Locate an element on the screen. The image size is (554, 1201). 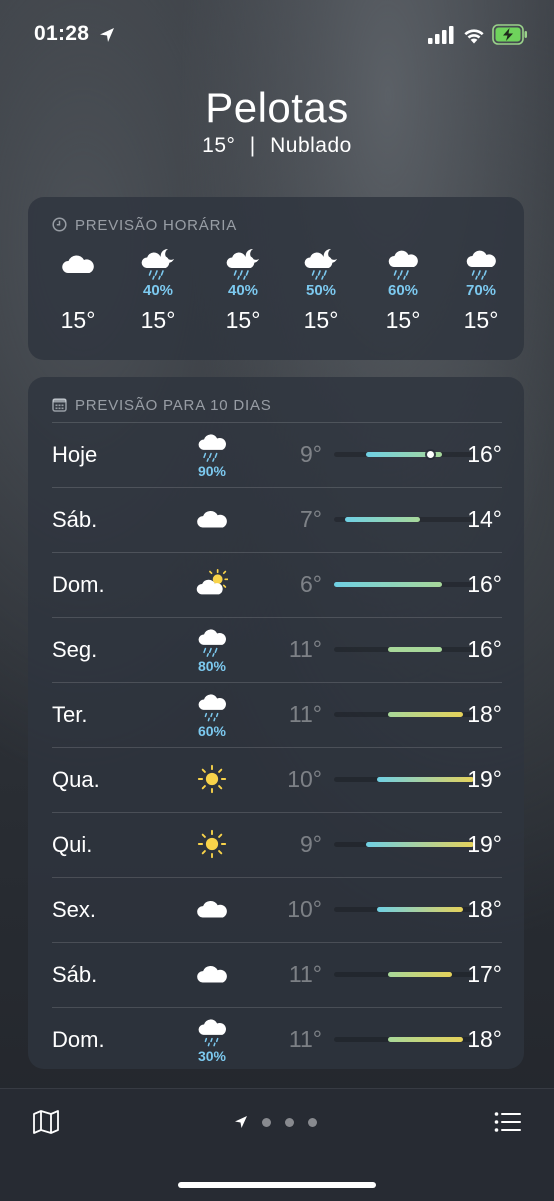
daily-forecast-row: Seg. 80% 11° 16° is located at coordinates (277, 649).